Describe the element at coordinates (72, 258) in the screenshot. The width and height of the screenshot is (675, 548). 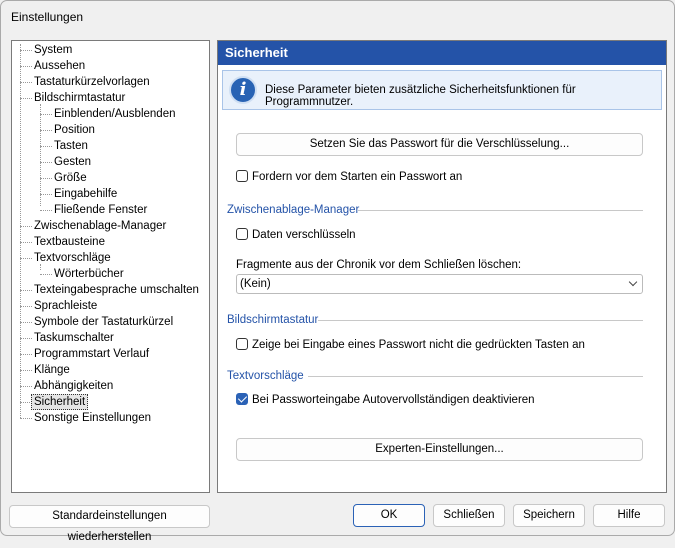
I see `sidebar-item: Textvorschläge` at that location.